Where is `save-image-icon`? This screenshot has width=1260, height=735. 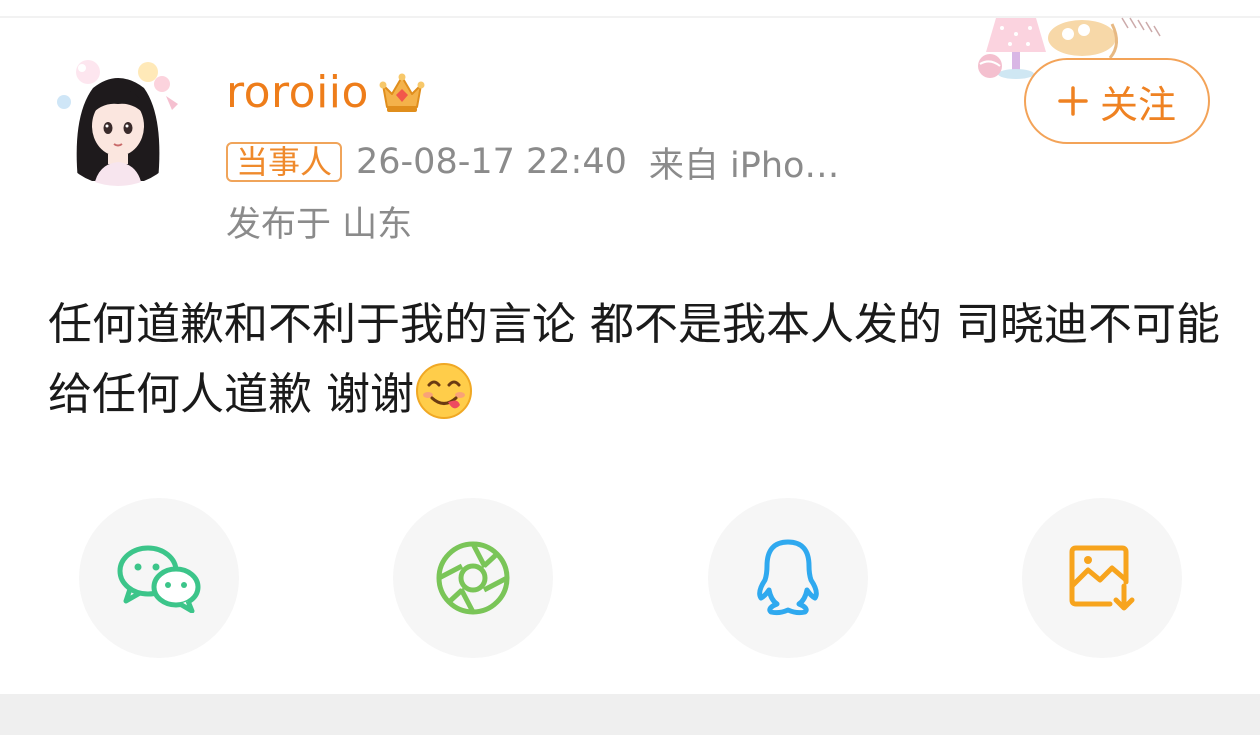 save-image-icon is located at coordinates (1102, 578).